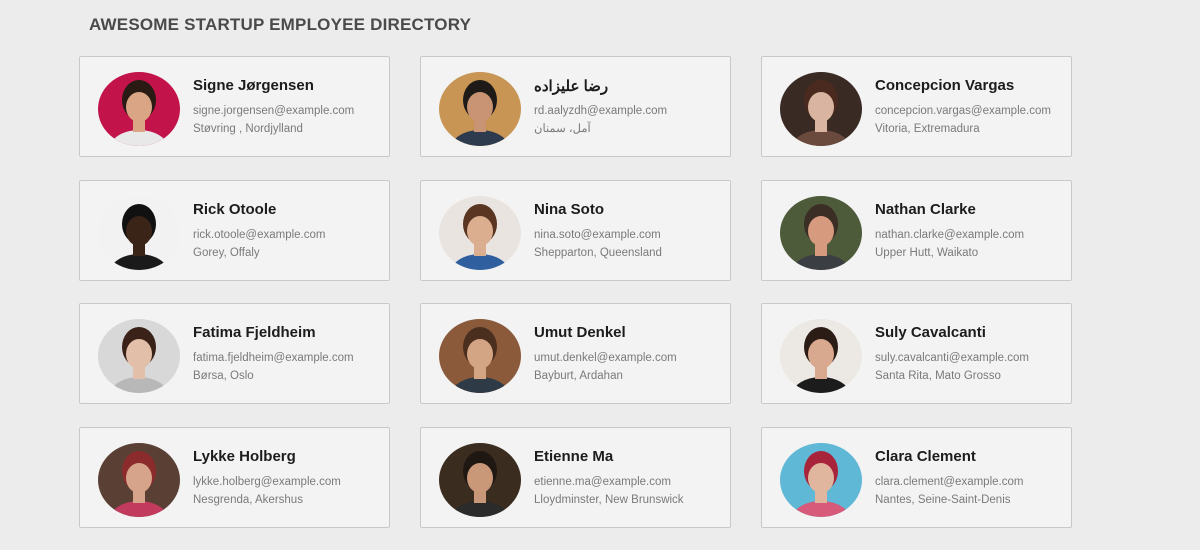 This screenshot has width=1200, height=550. Describe the element at coordinates (578, 376) in the screenshot. I see `employee-location: Bayburt, Ardahan` at that location.